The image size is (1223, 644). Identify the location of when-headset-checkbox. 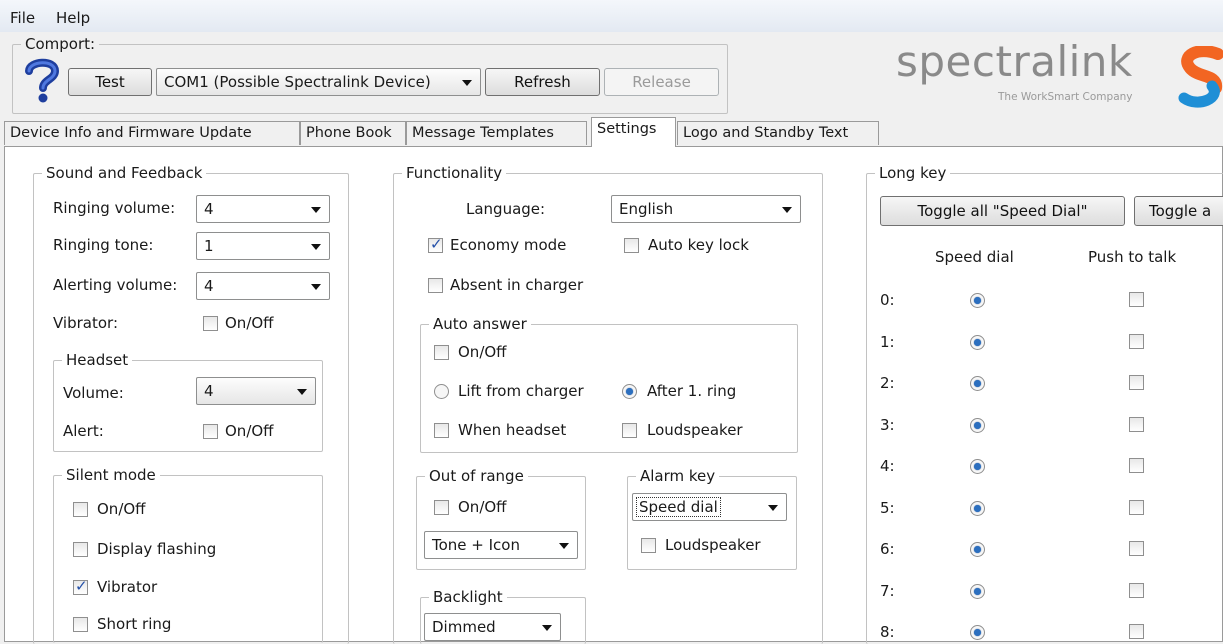
(441, 430).